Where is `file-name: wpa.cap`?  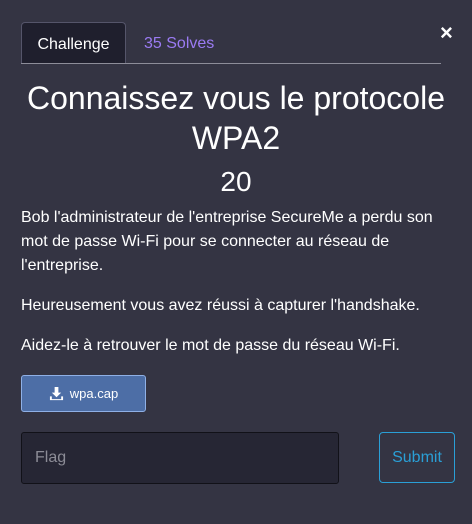
file-name: wpa.cap is located at coordinates (94, 393).